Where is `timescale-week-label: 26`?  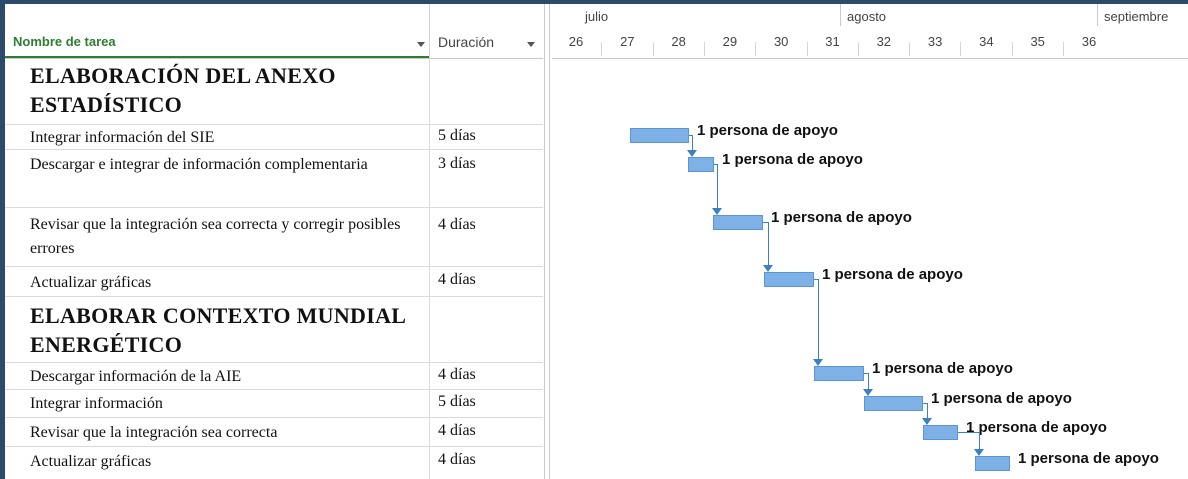 timescale-week-label: 26 is located at coordinates (576, 41).